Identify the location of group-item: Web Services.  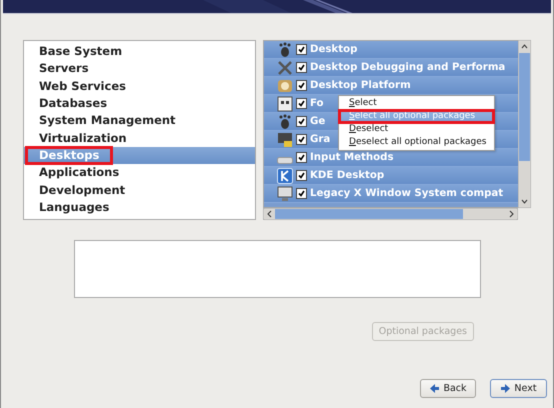
(139, 86).